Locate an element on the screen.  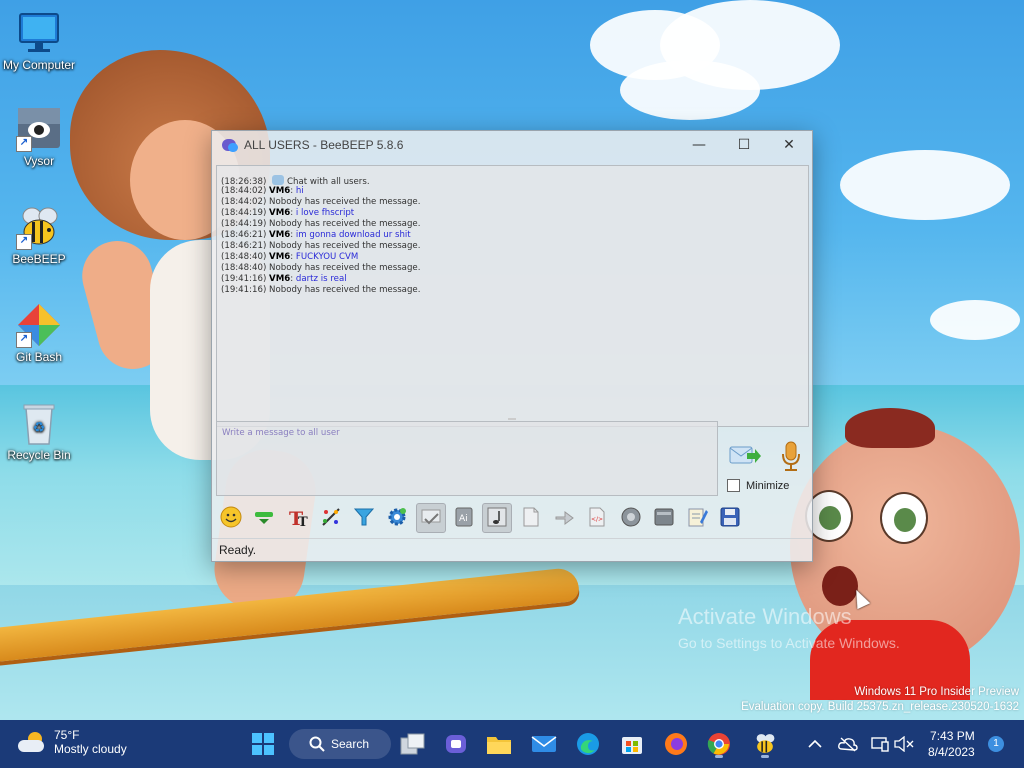
save-chat-button is located at coordinates (730, 518).